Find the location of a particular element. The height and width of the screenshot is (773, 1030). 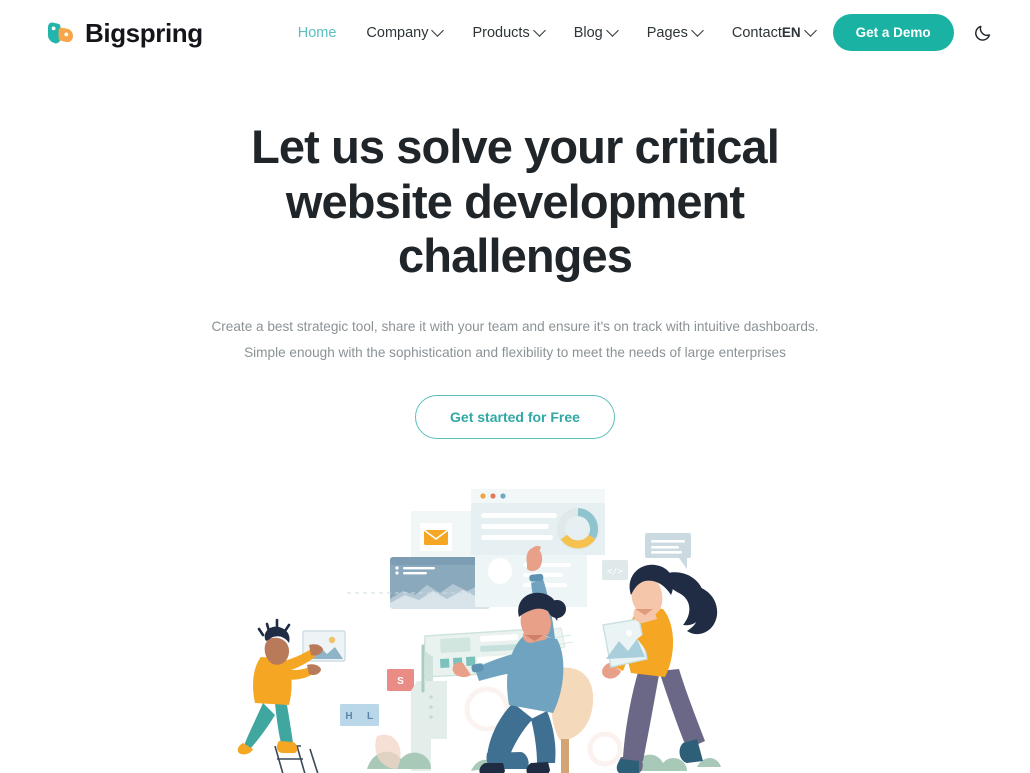

brand-name: Bigspring is located at coordinates (144, 32).